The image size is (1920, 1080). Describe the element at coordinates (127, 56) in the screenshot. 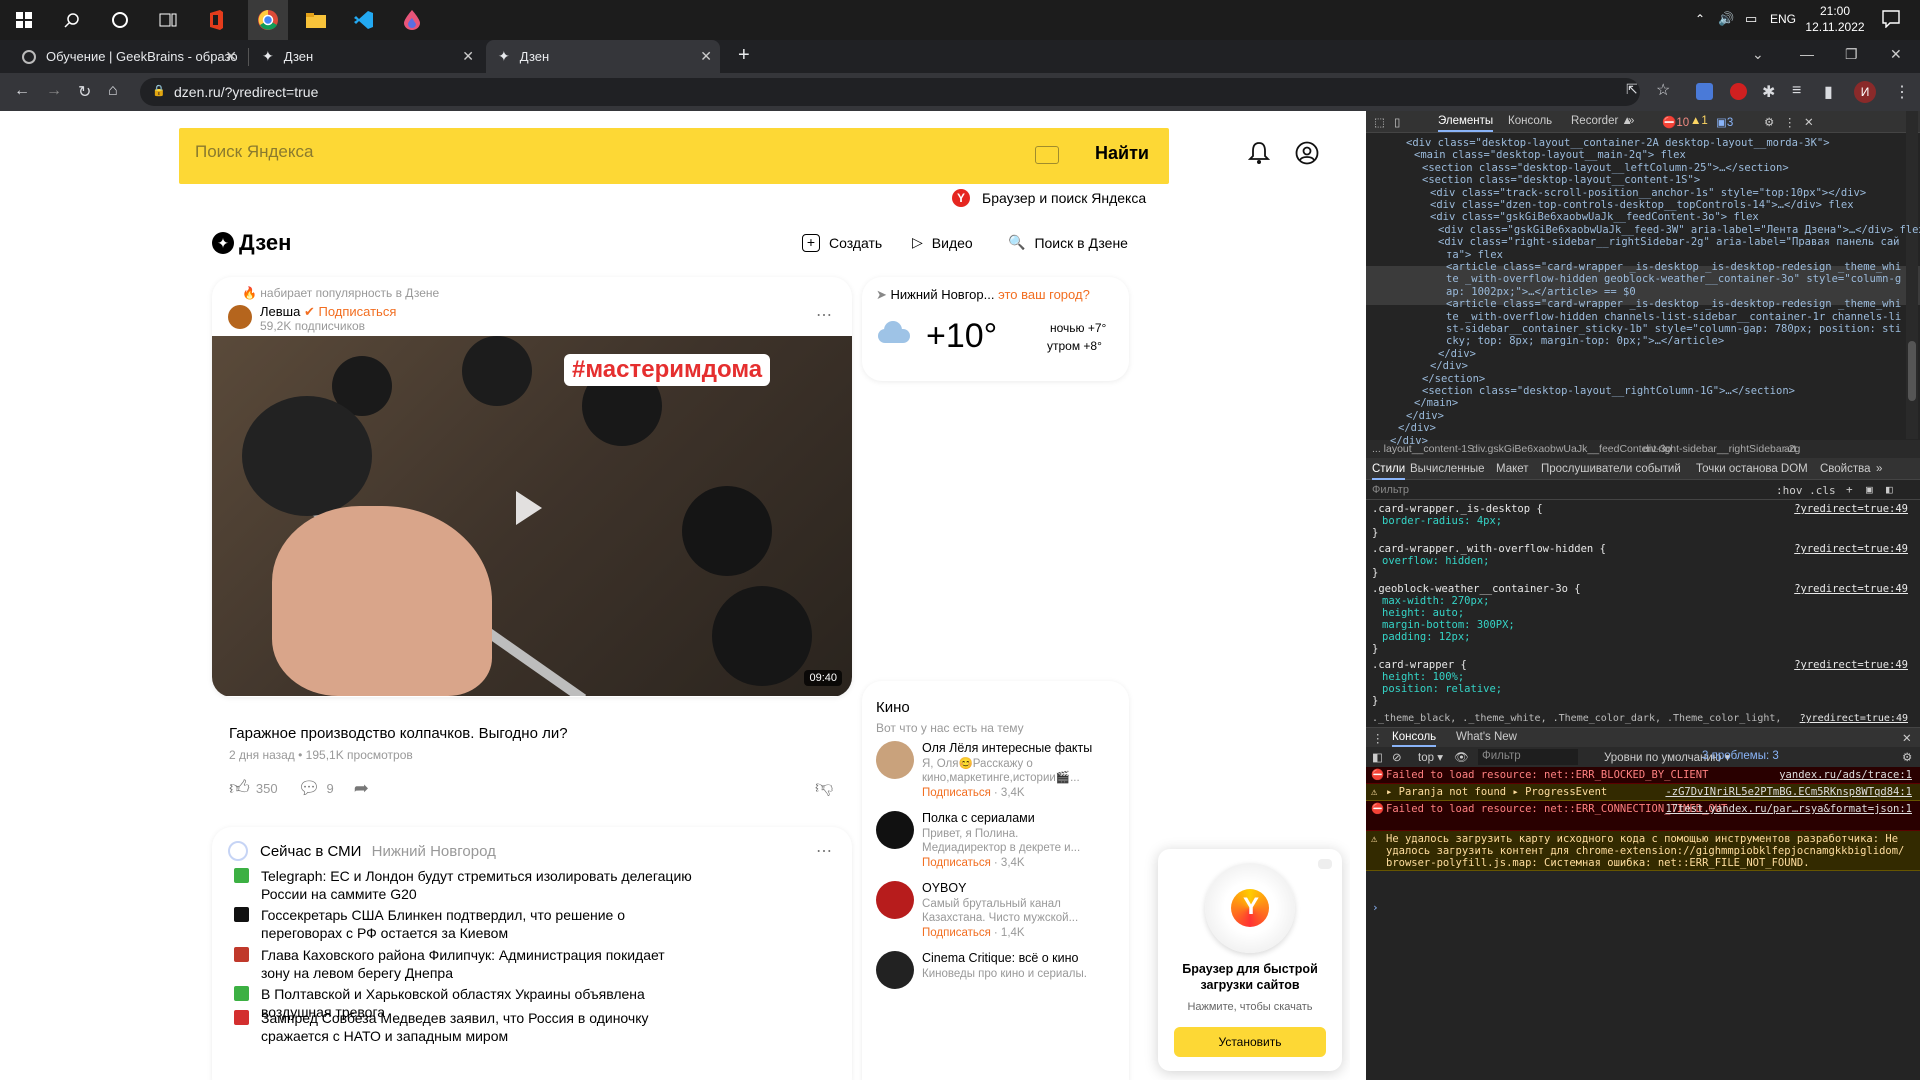

I see `tab-geekbrains: Обучение | GeekBrains - образо ✕` at that location.